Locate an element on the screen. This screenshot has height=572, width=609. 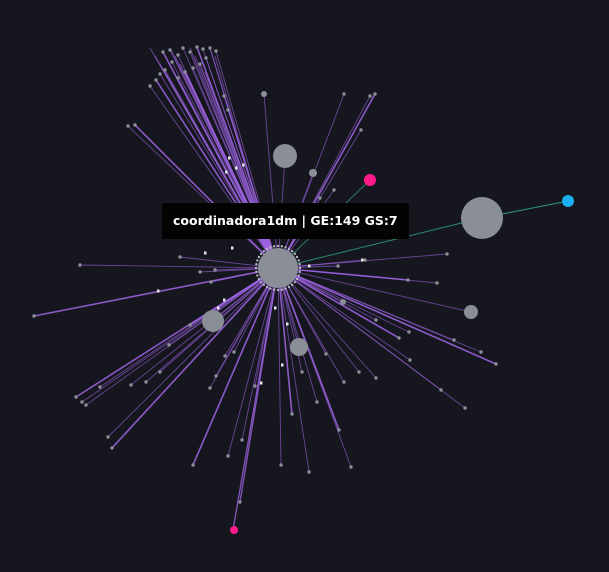
medium-node is located at coordinates (471, 312).